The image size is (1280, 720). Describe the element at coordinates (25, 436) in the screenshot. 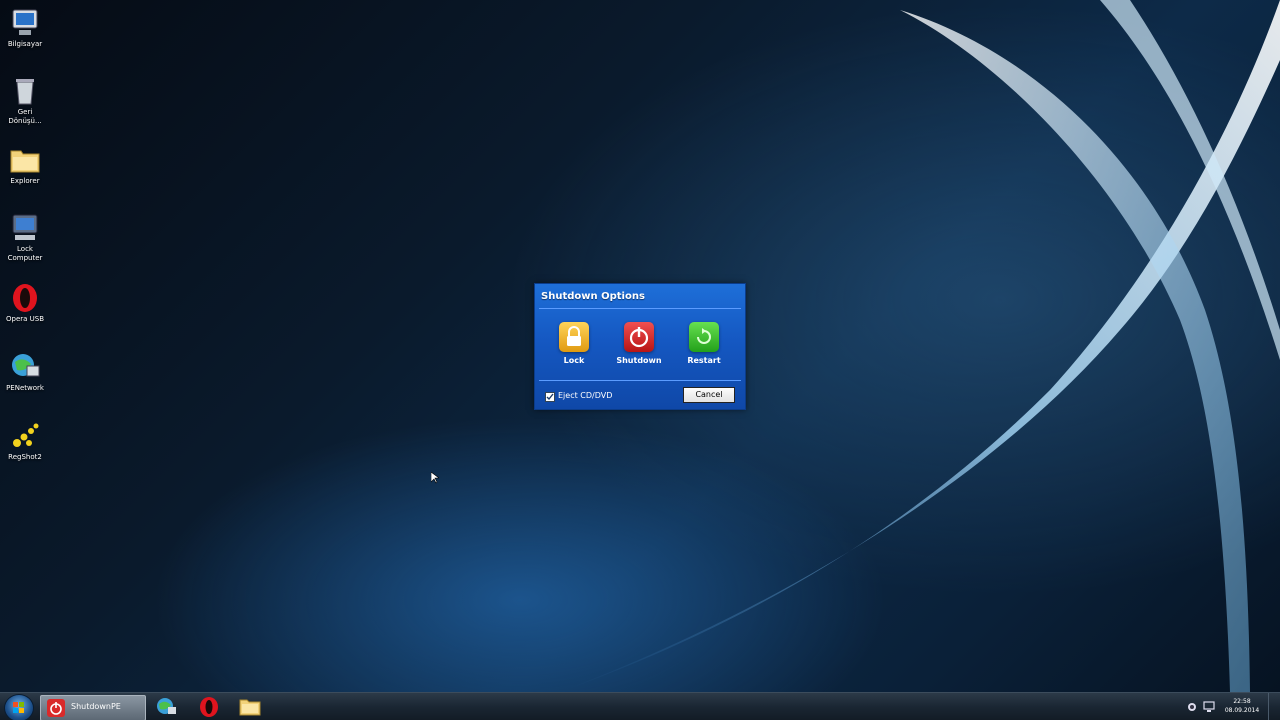

I see `regshot-icon` at that location.